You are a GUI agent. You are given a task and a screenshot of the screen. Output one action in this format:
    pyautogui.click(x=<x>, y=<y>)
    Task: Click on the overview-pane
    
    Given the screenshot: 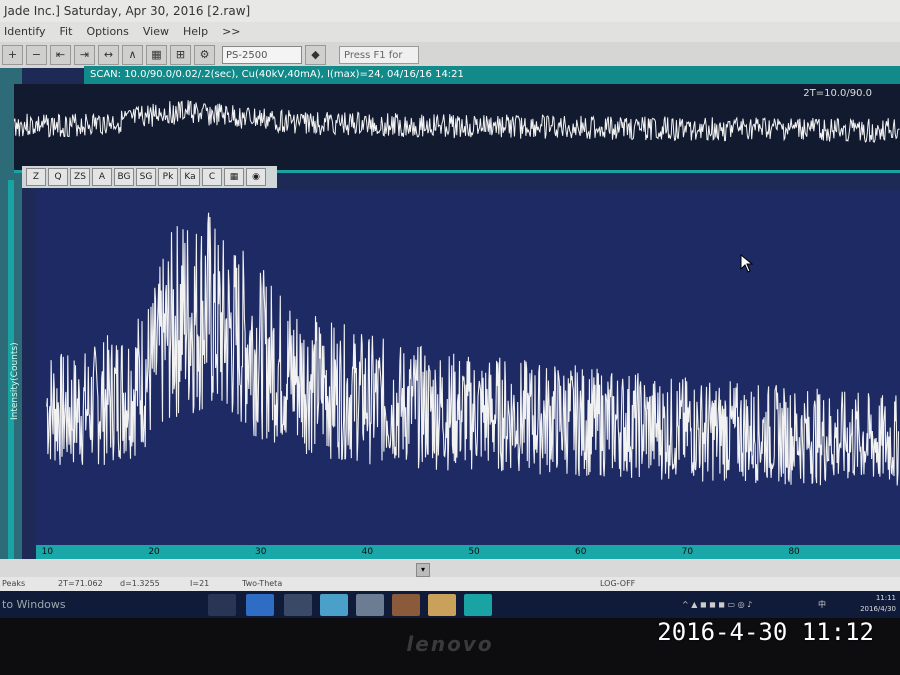 What is the action you would take?
    pyautogui.click(x=456, y=128)
    